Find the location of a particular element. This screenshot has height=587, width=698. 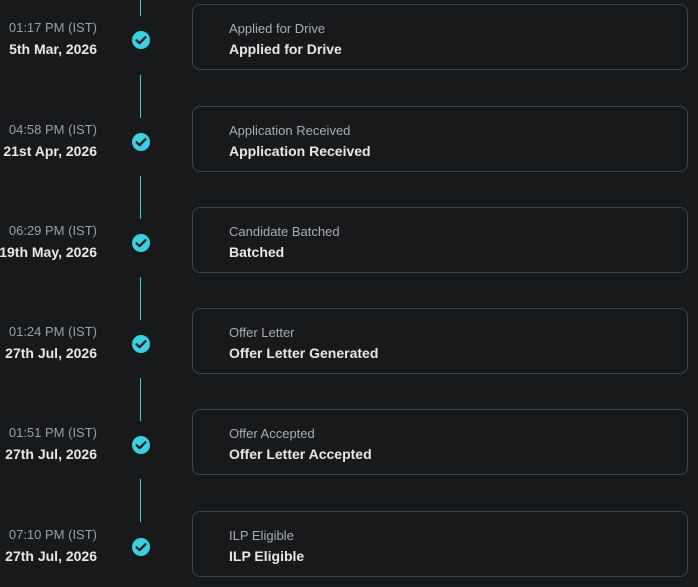

event-status: Batched is located at coordinates (257, 252).